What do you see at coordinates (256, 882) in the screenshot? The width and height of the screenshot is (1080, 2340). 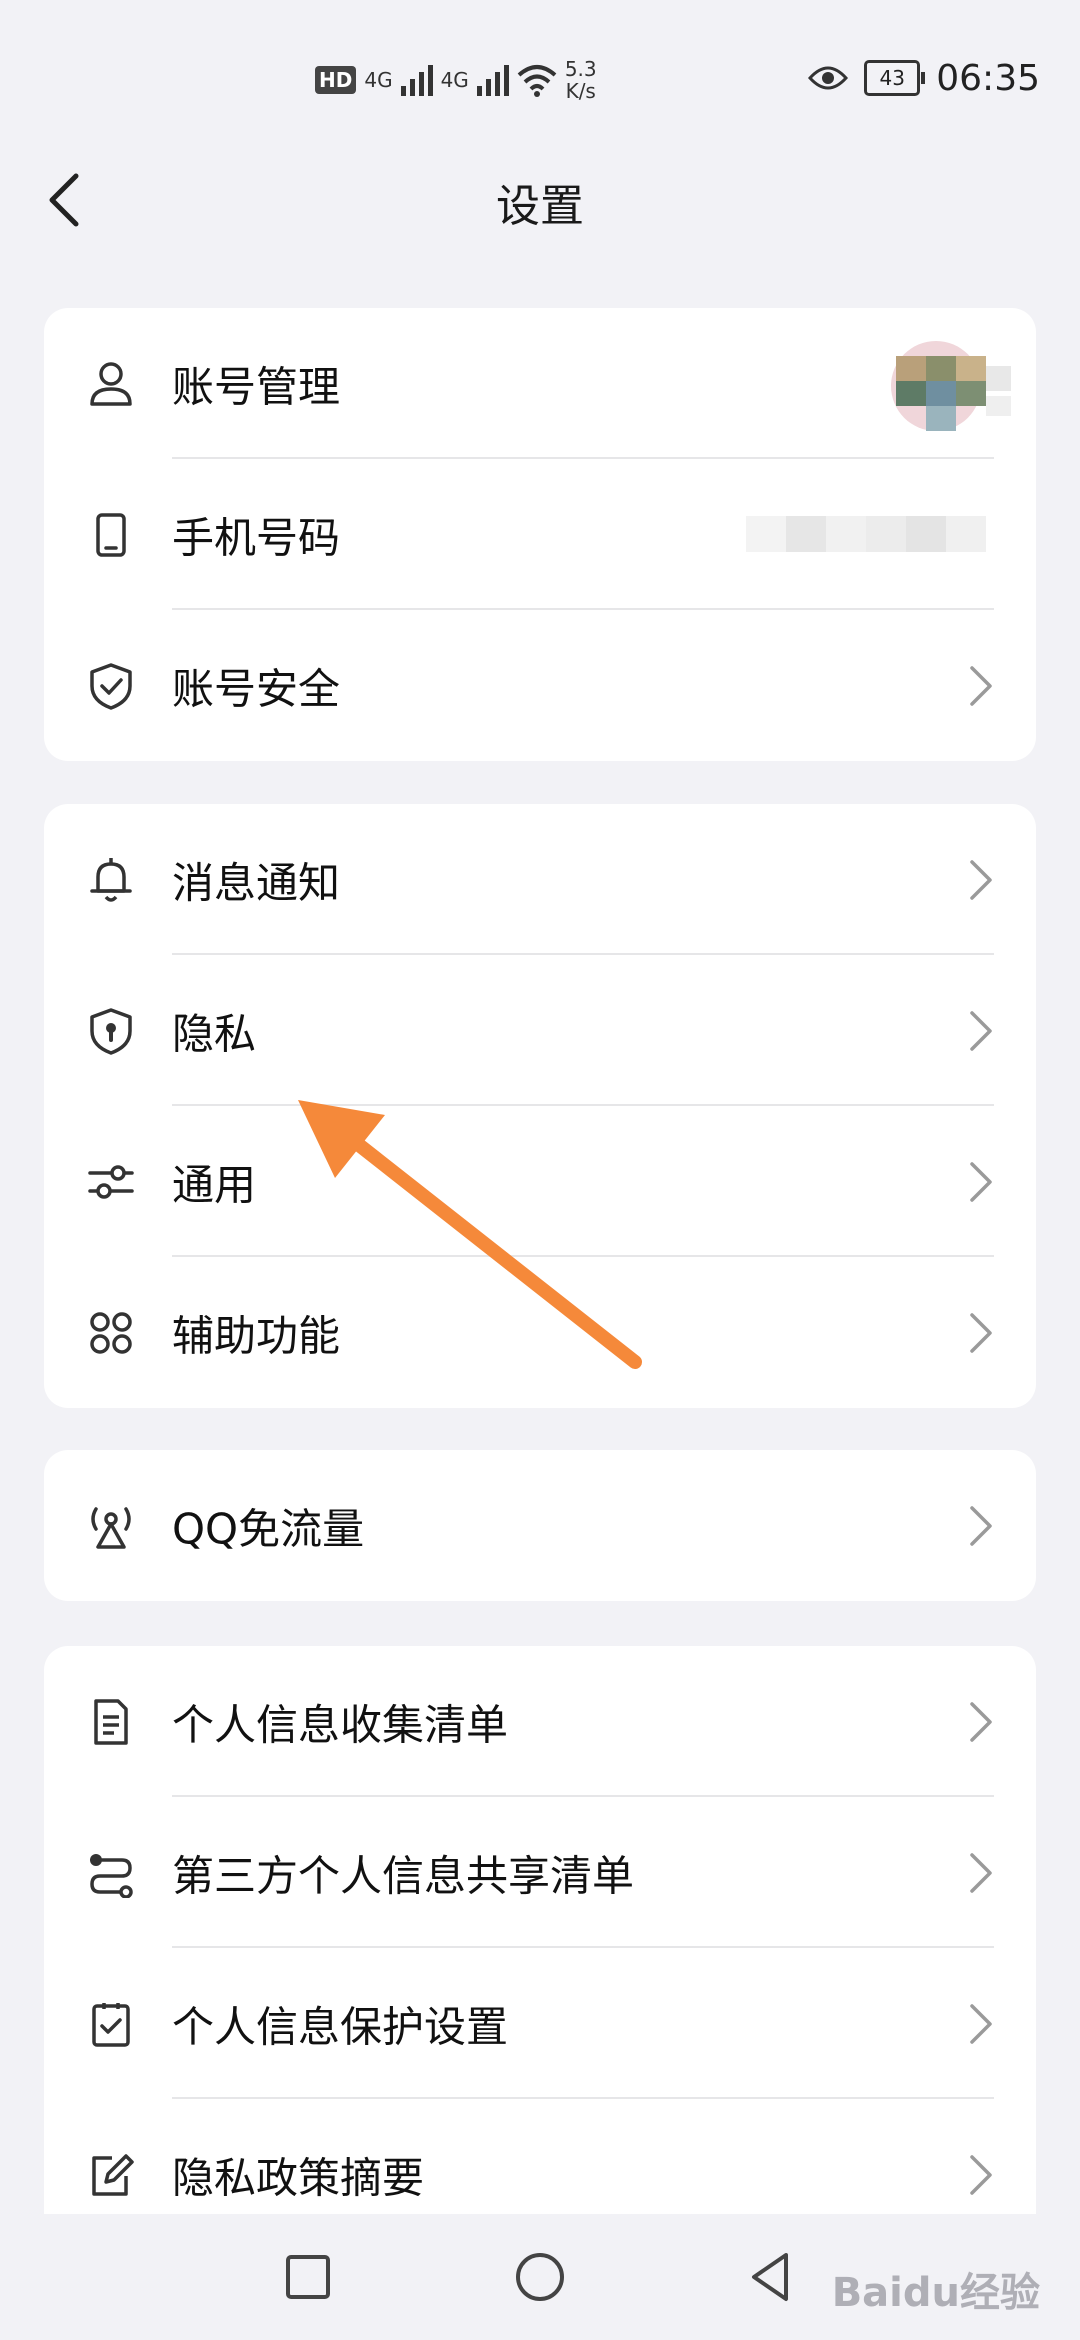 I see `settings-item-label: 消息通知` at bounding box center [256, 882].